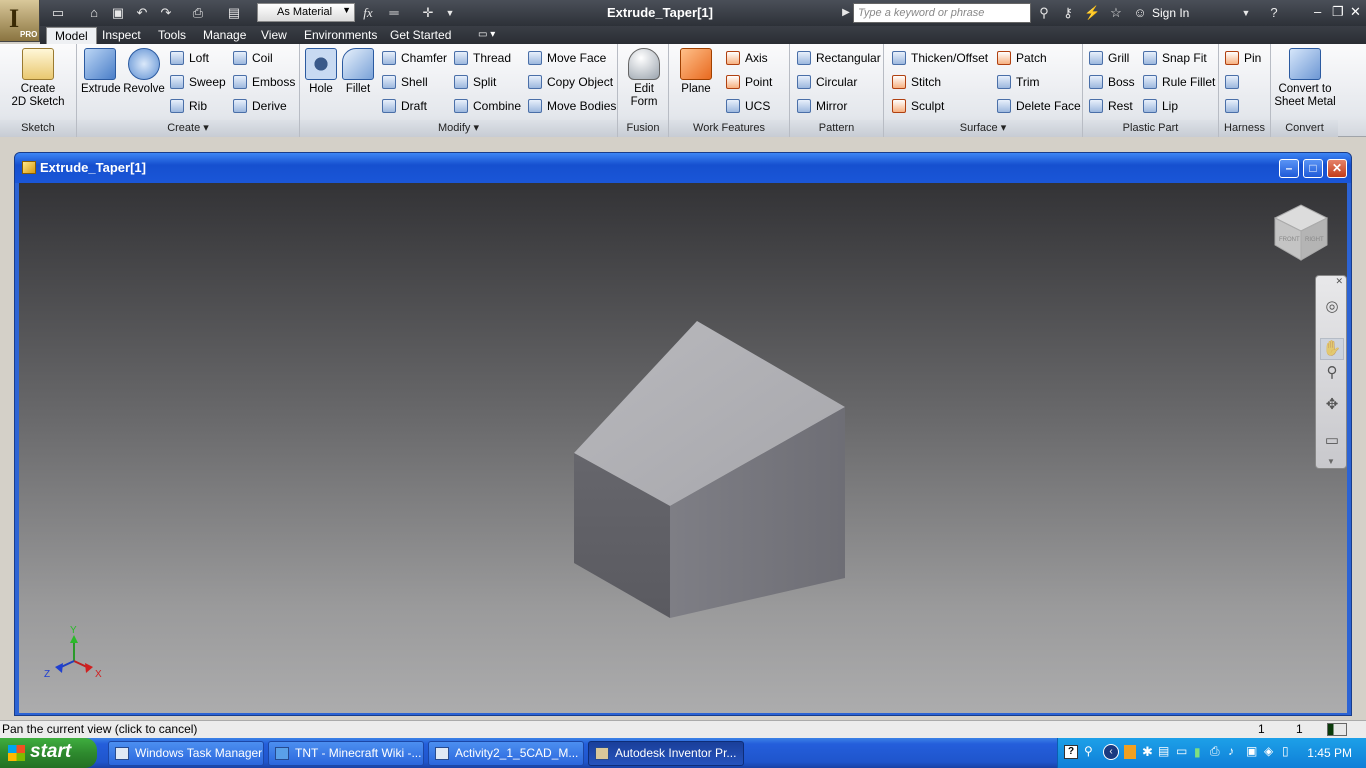  I want to click on chevron-down-icon: ▼, so click(1246, 13).